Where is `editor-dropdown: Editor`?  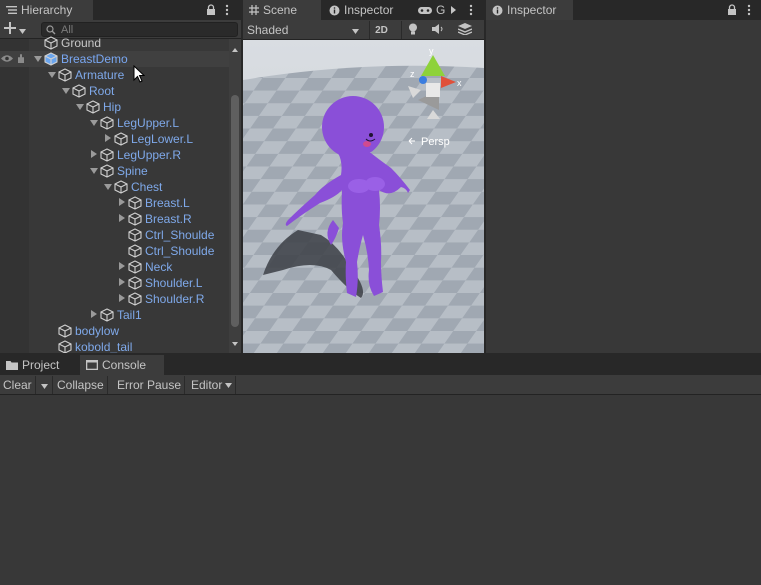 editor-dropdown: Editor is located at coordinates (212, 385).